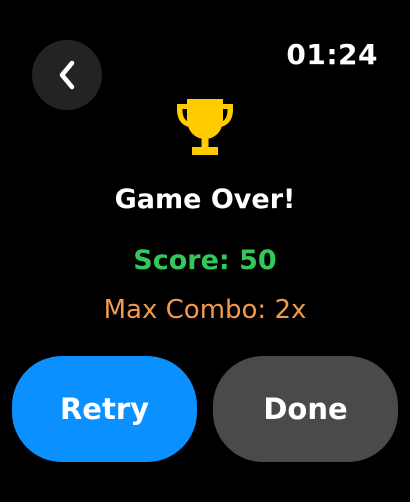 Image resolution: width=410 pixels, height=502 pixels. What do you see at coordinates (305, 409) in the screenshot?
I see `done-button: Done` at bounding box center [305, 409].